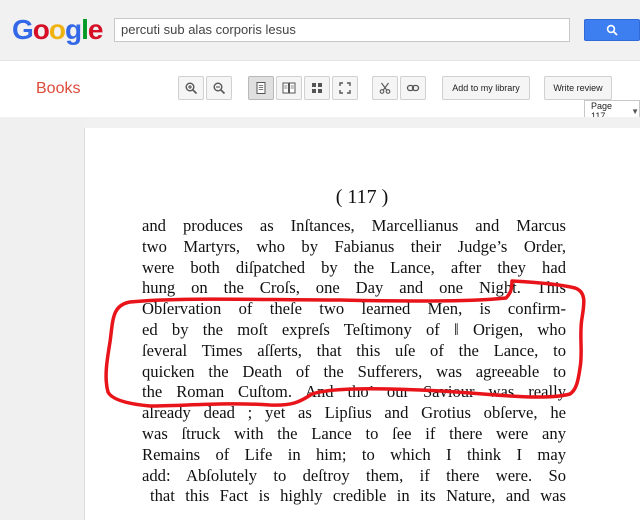 The width and height of the screenshot is (640, 520). I want to click on chevron-down-icon: ▼, so click(635, 111).